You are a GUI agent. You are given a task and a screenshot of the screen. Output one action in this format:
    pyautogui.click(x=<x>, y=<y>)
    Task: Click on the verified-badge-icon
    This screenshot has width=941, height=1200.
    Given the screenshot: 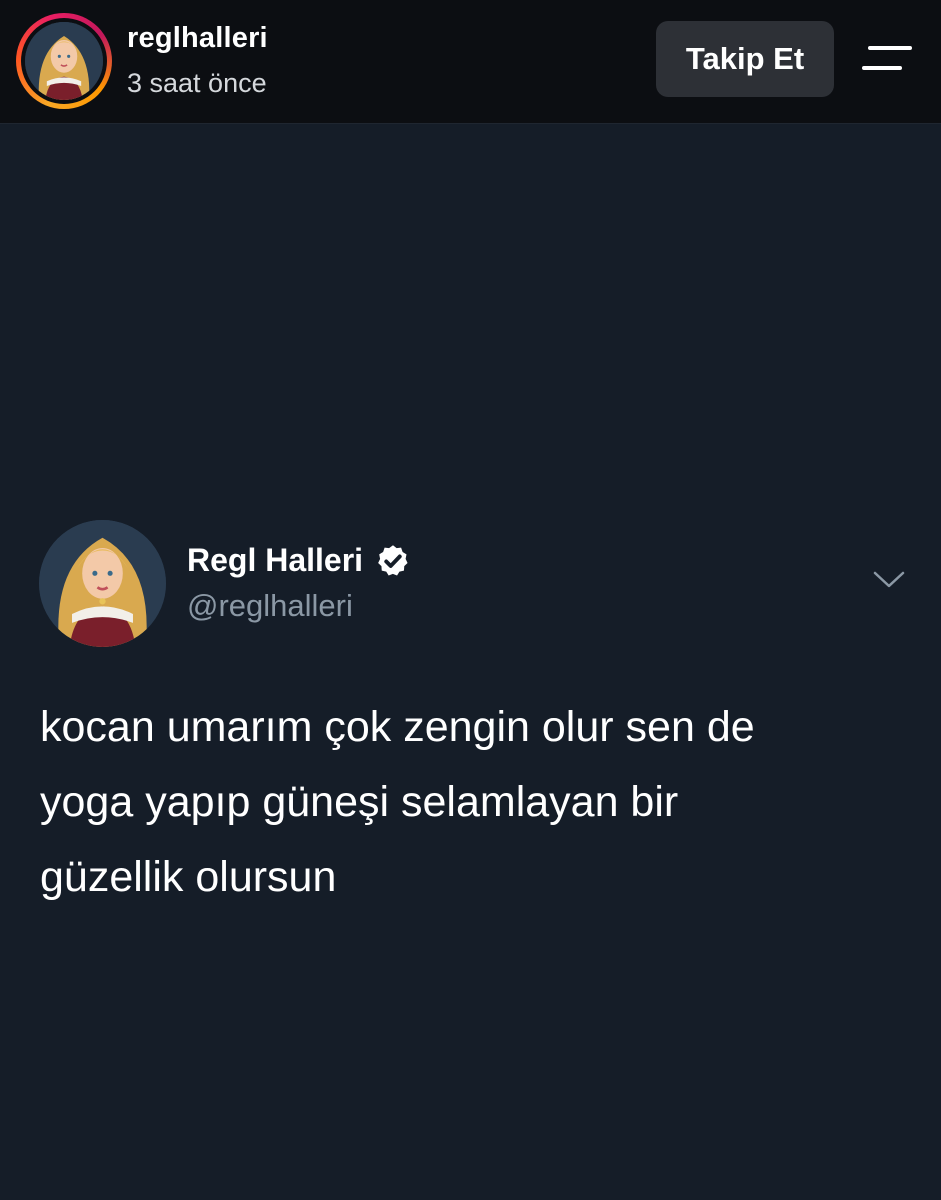 What is the action you would take?
    pyautogui.click(x=393, y=561)
    